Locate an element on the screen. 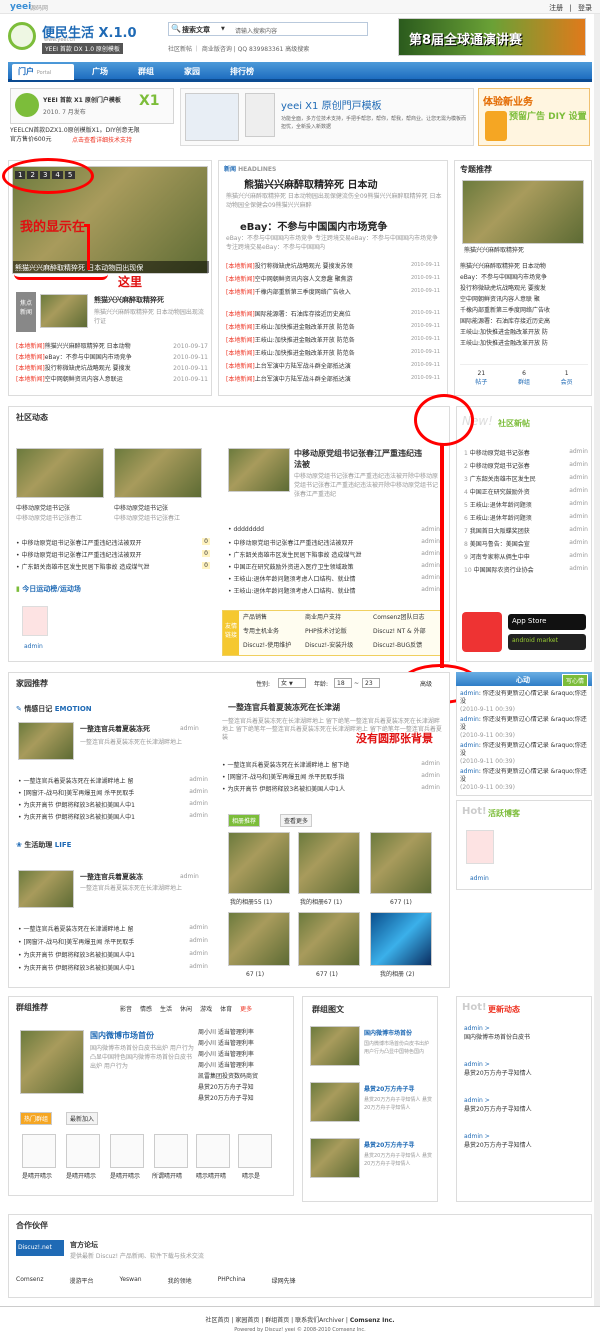 The height and width of the screenshot is (1342, 600). list-item: • 中国正在研究鼓励外资进入医疗卫生领域政策 admin is located at coordinates (334, 568).